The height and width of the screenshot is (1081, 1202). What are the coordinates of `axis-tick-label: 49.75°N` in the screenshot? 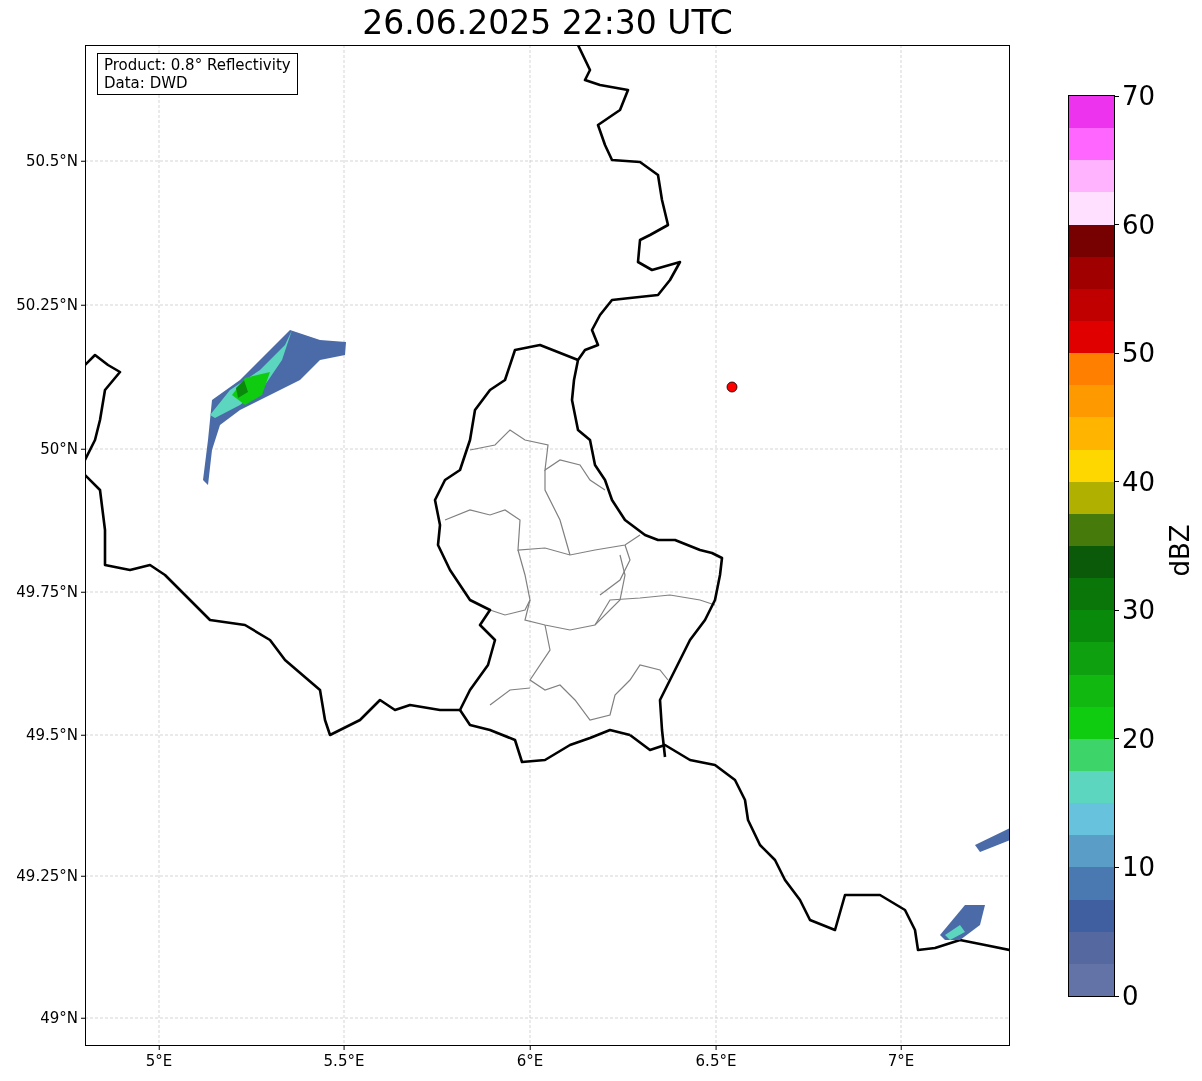 It's located at (47, 592).